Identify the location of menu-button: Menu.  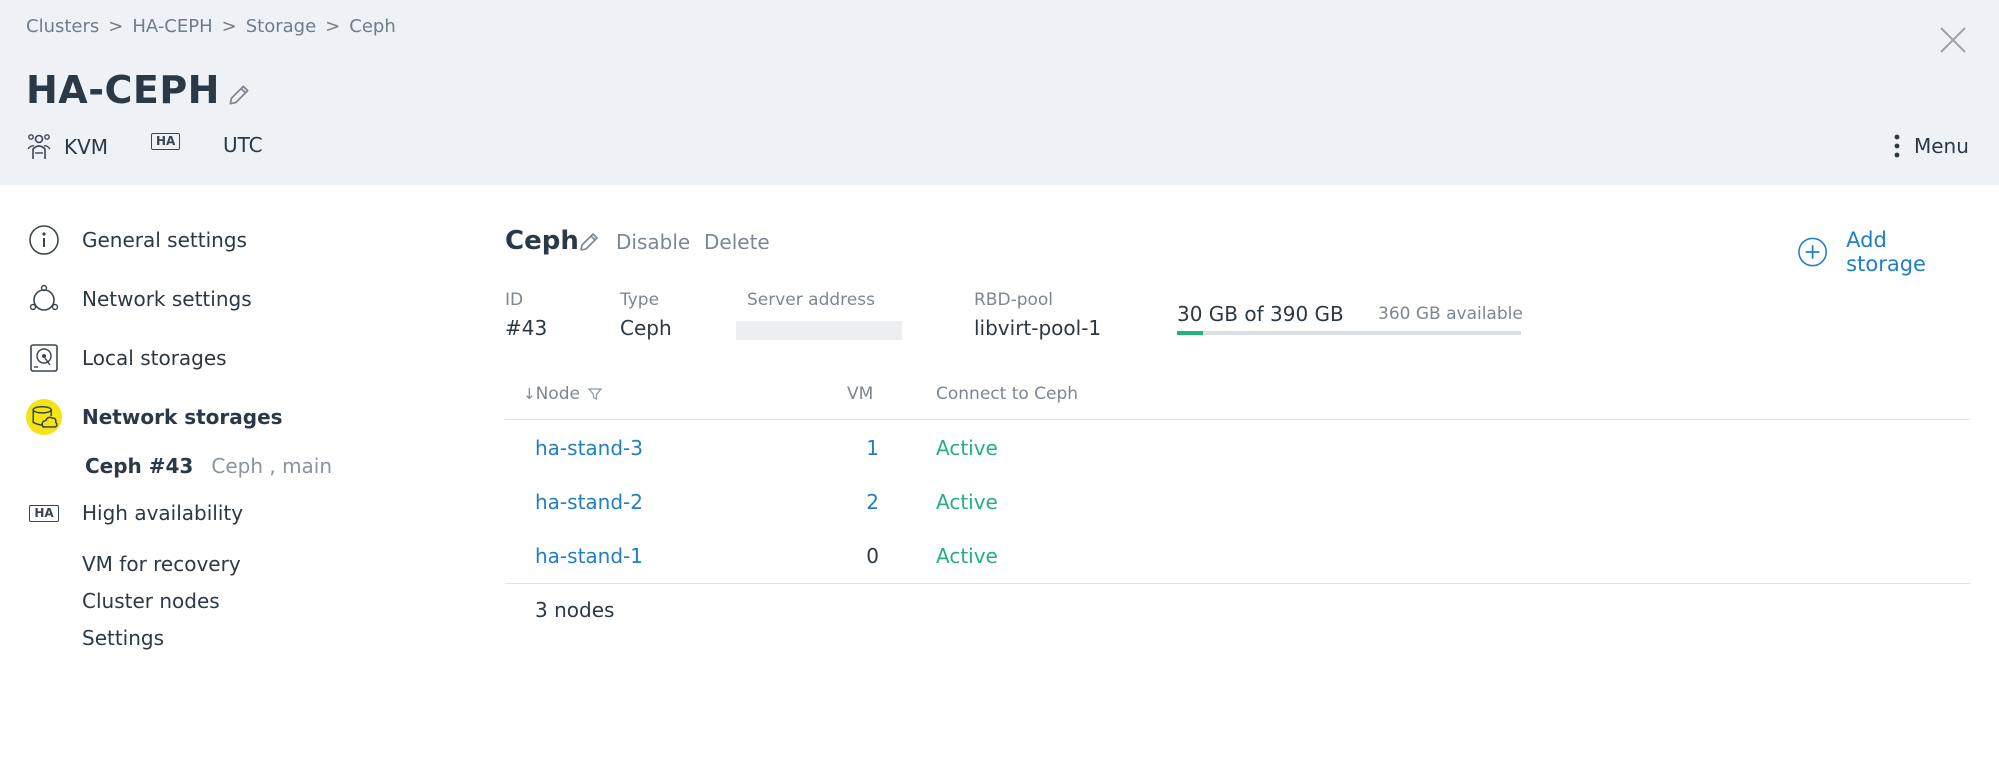
(1929, 146).